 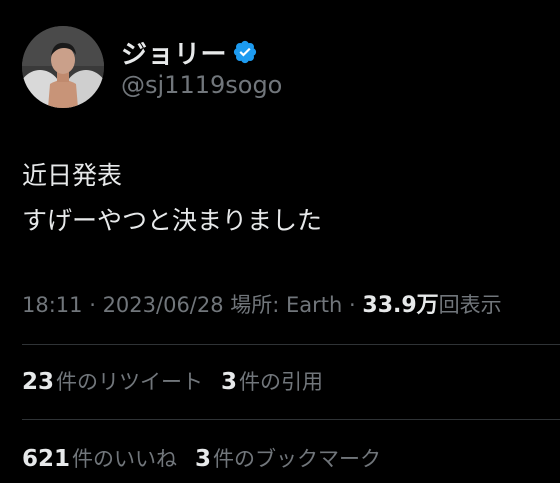 What do you see at coordinates (172, 198) in the screenshot?
I see `tweet-body: 近日発表すげーやつと決まりました` at bounding box center [172, 198].